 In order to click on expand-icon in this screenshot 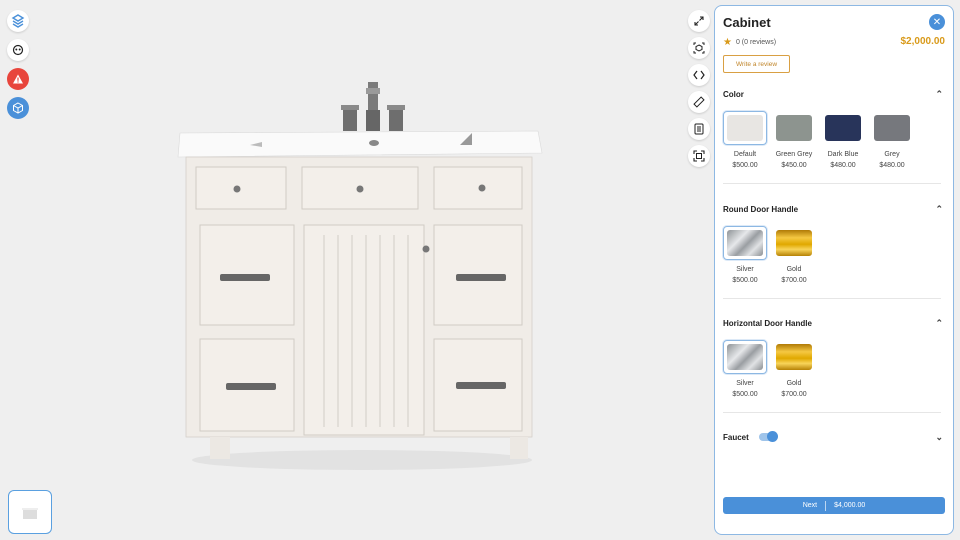, I will do `click(699, 21)`.